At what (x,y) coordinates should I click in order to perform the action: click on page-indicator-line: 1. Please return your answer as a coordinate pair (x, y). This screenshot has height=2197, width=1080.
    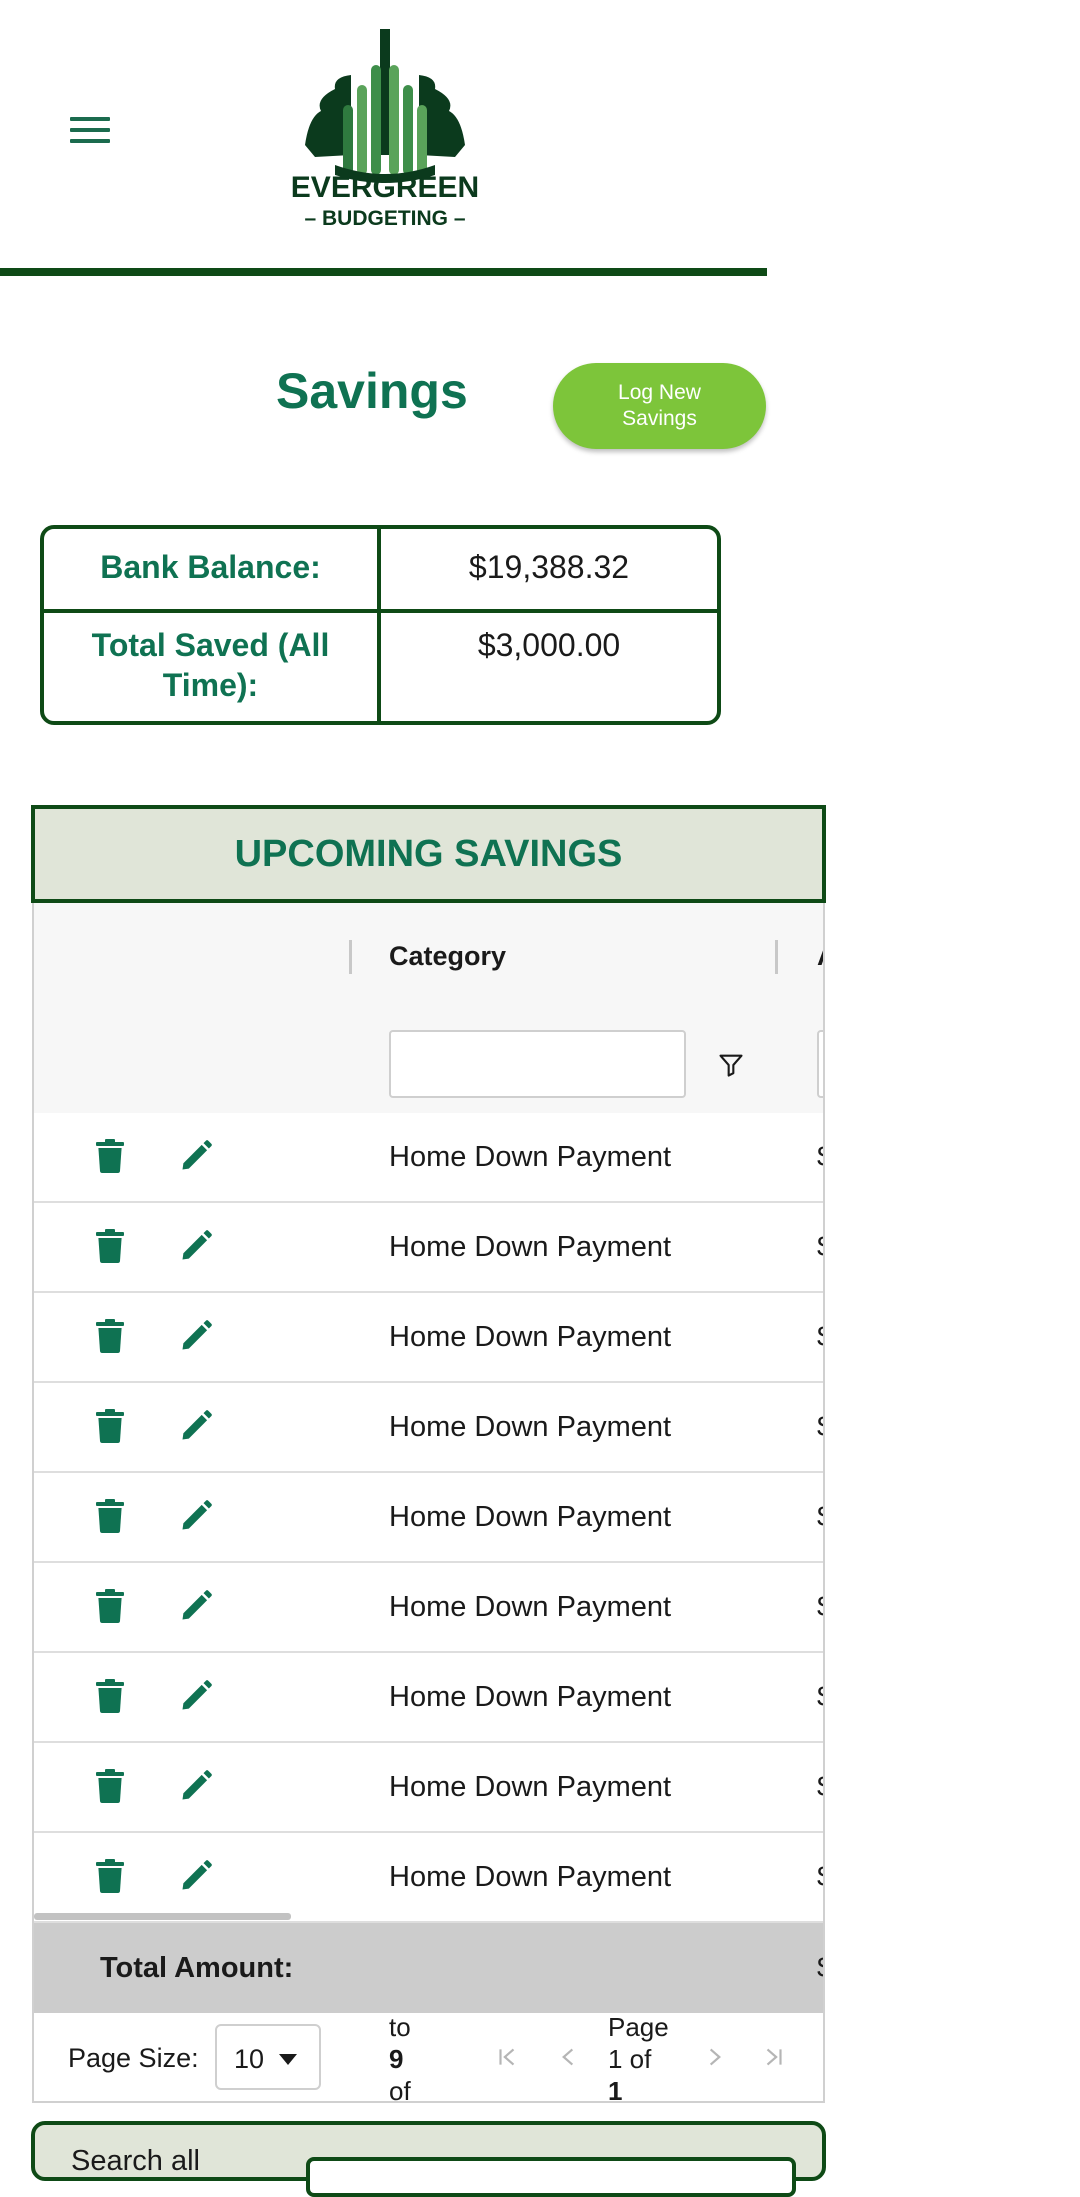
    Looking at the image, I should click on (615, 2089).